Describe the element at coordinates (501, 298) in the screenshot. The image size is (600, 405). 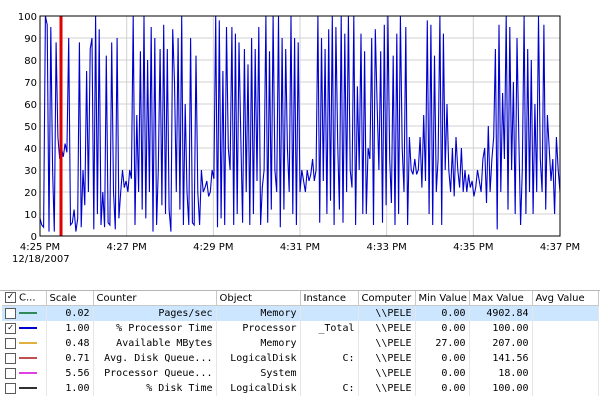
I see `column-header-max-value: Max Value` at that location.